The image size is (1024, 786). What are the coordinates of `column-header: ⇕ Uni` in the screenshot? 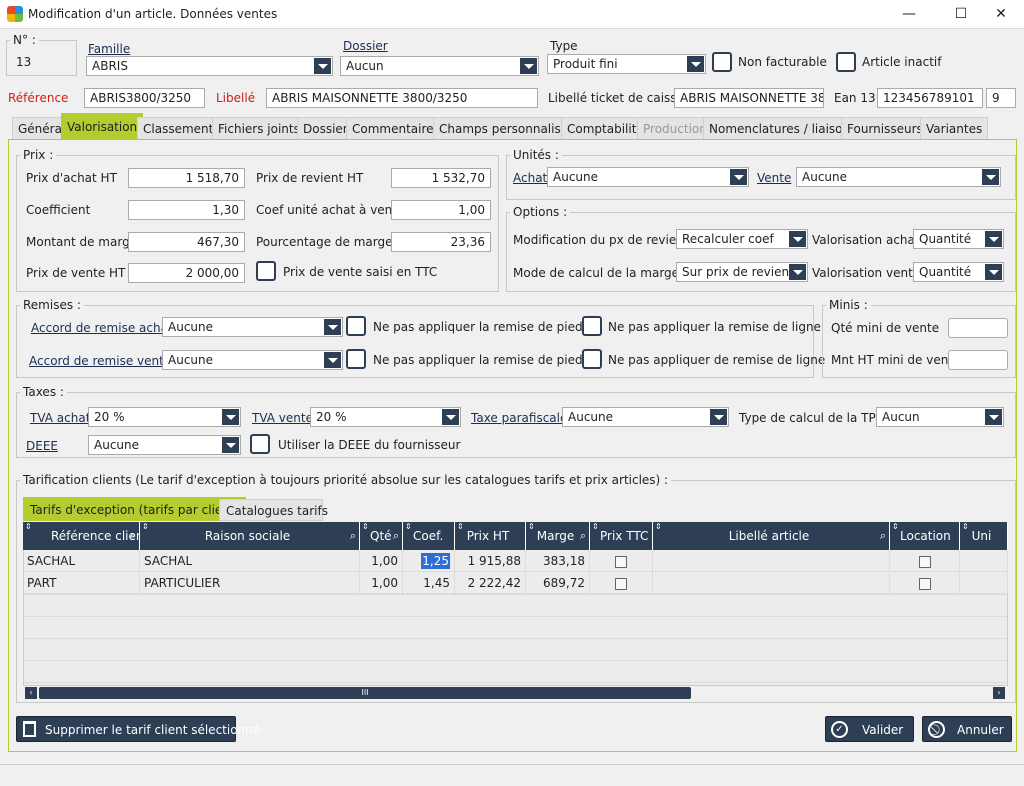 It's located at (984, 536).